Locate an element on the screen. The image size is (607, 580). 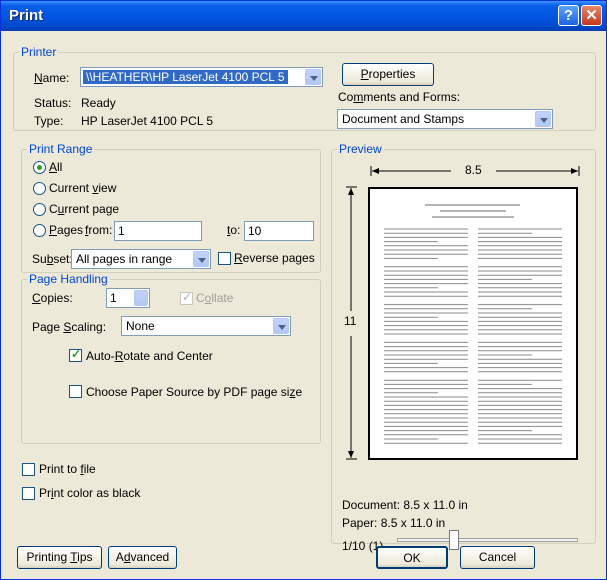
window-title: Print is located at coordinates (26, 15).